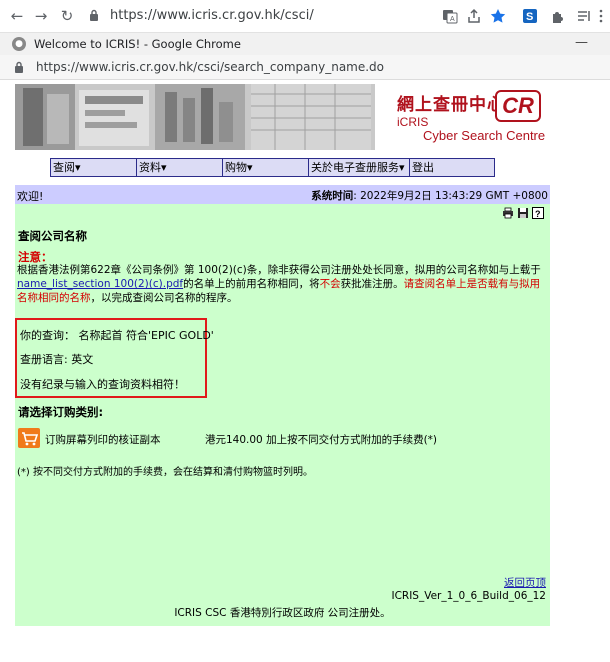 This screenshot has height=662, width=610. What do you see at coordinates (41, 16) in the screenshot?
I see `forward-arrow-icon: →` at bounding box center [41, 16].